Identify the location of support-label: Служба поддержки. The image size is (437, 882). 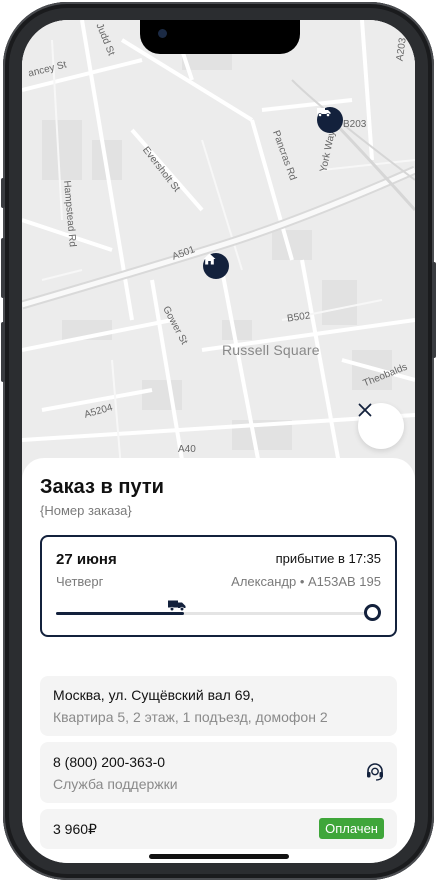
(115, 784).